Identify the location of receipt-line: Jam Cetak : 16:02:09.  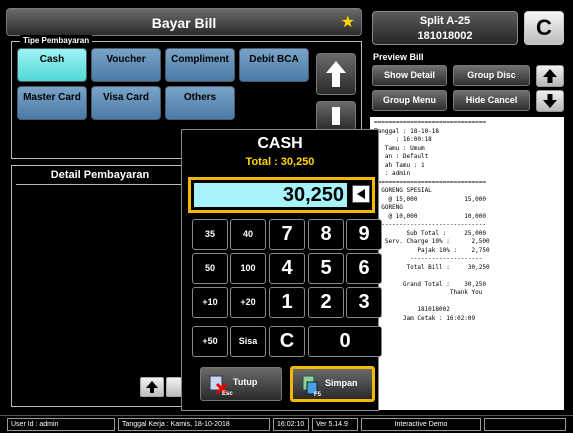
(425, 318).